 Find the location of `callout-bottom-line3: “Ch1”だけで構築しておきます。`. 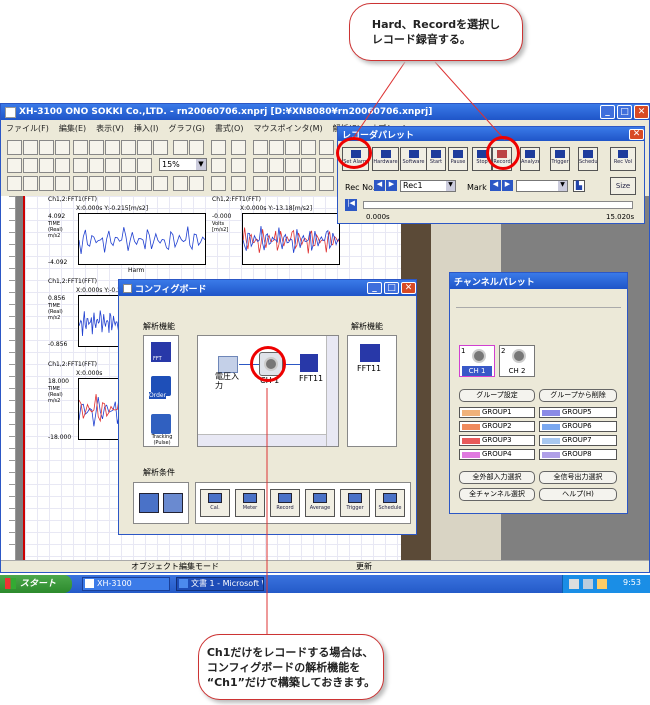

callout-bottom-line3: “Ch1”だけで構築しておきます。 is located at coordinates (291, 682).